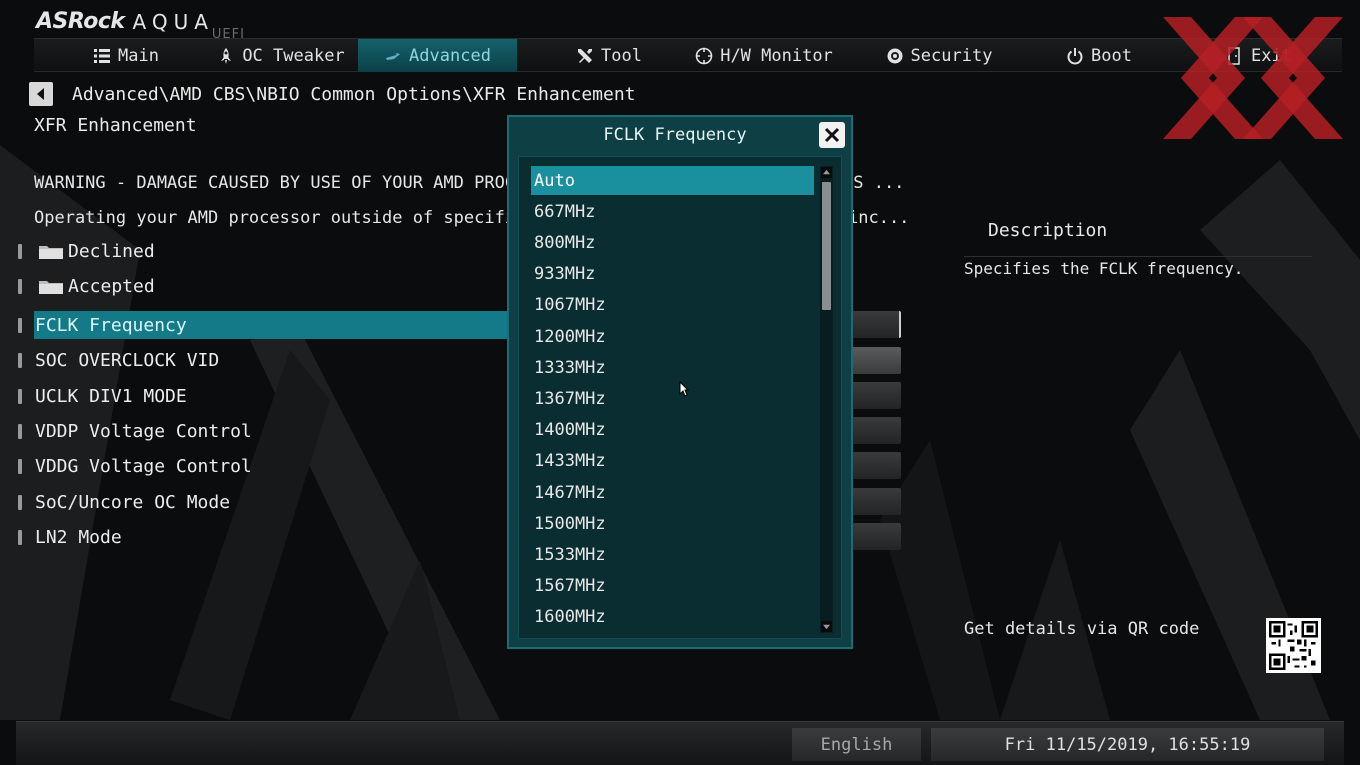  What do you see at coordinates (672, 180) in the screenshot?
I see `option-item: Auto` at bounding box center [672, 180].